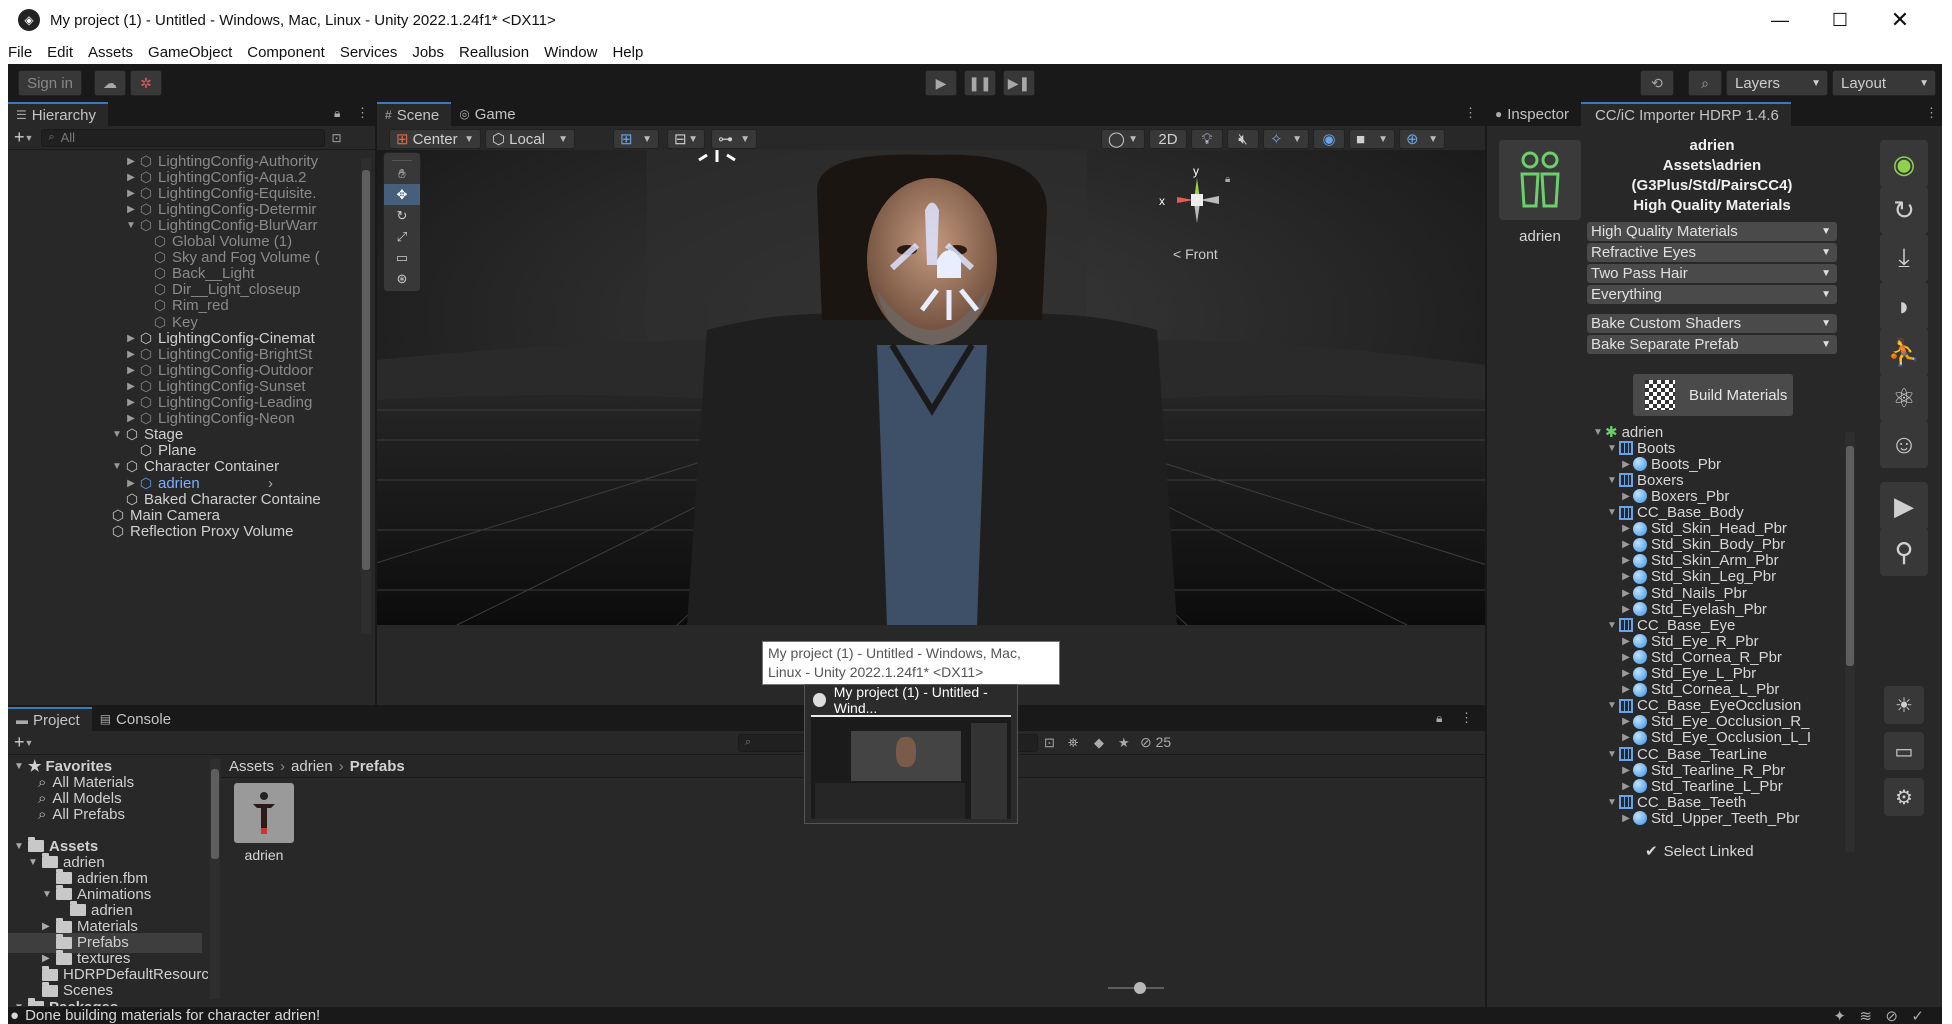  I want to click on gizmos-icon: ⊕ ▼, so click(1422, 139).